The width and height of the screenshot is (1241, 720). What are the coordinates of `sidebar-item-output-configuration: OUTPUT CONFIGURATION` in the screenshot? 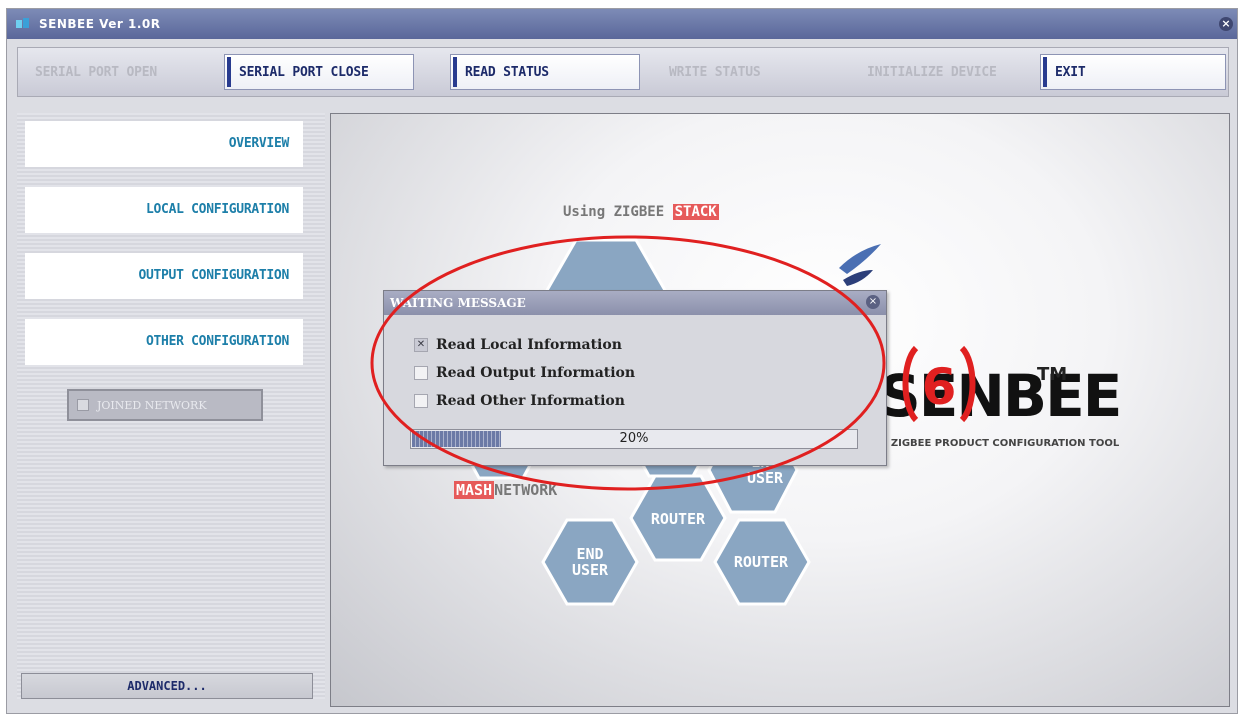 It's located at (164, 276).